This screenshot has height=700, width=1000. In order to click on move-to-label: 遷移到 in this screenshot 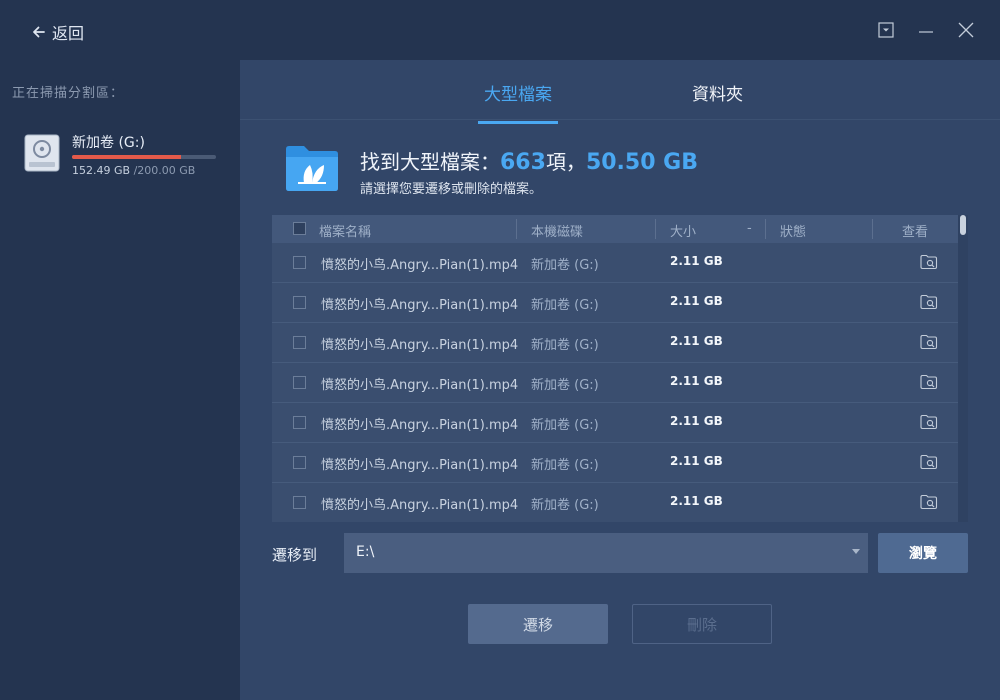, I will do `click(295, 555)`.